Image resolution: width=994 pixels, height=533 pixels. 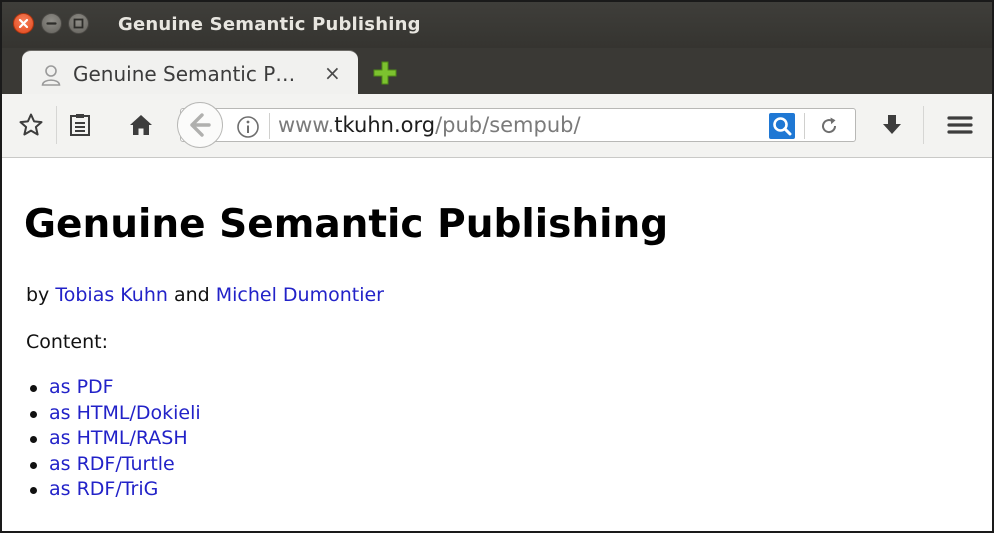 I want to click on home-icon, so click(x=141, y=127).